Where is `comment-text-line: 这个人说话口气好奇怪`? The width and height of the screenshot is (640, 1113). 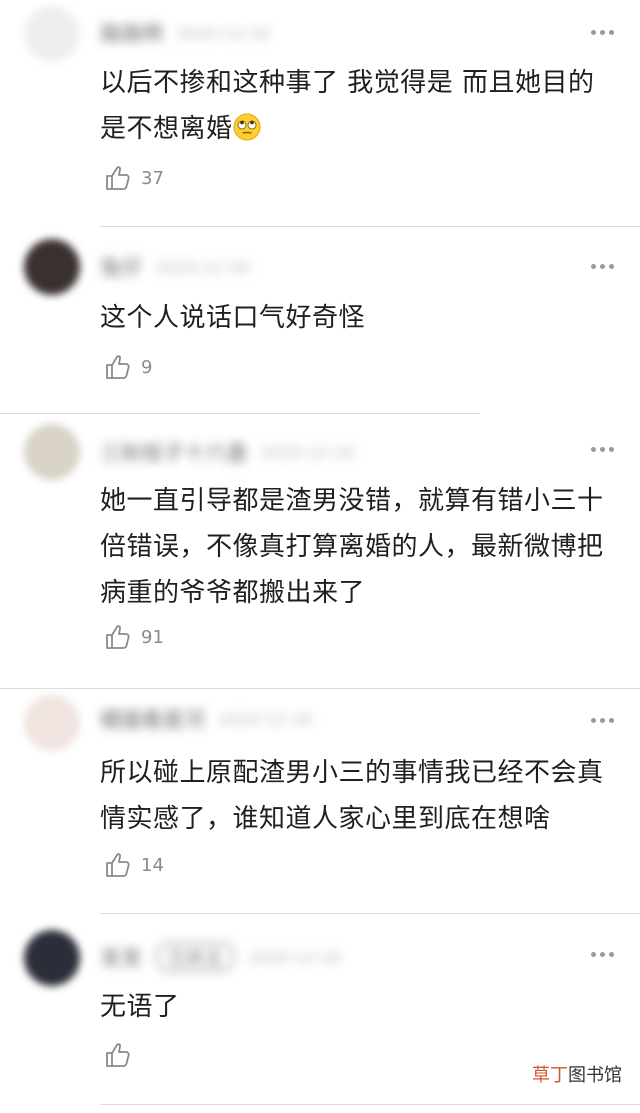
comment-text-line: 这个人说话口气好奇怪 is located at coordinates (233, 318).